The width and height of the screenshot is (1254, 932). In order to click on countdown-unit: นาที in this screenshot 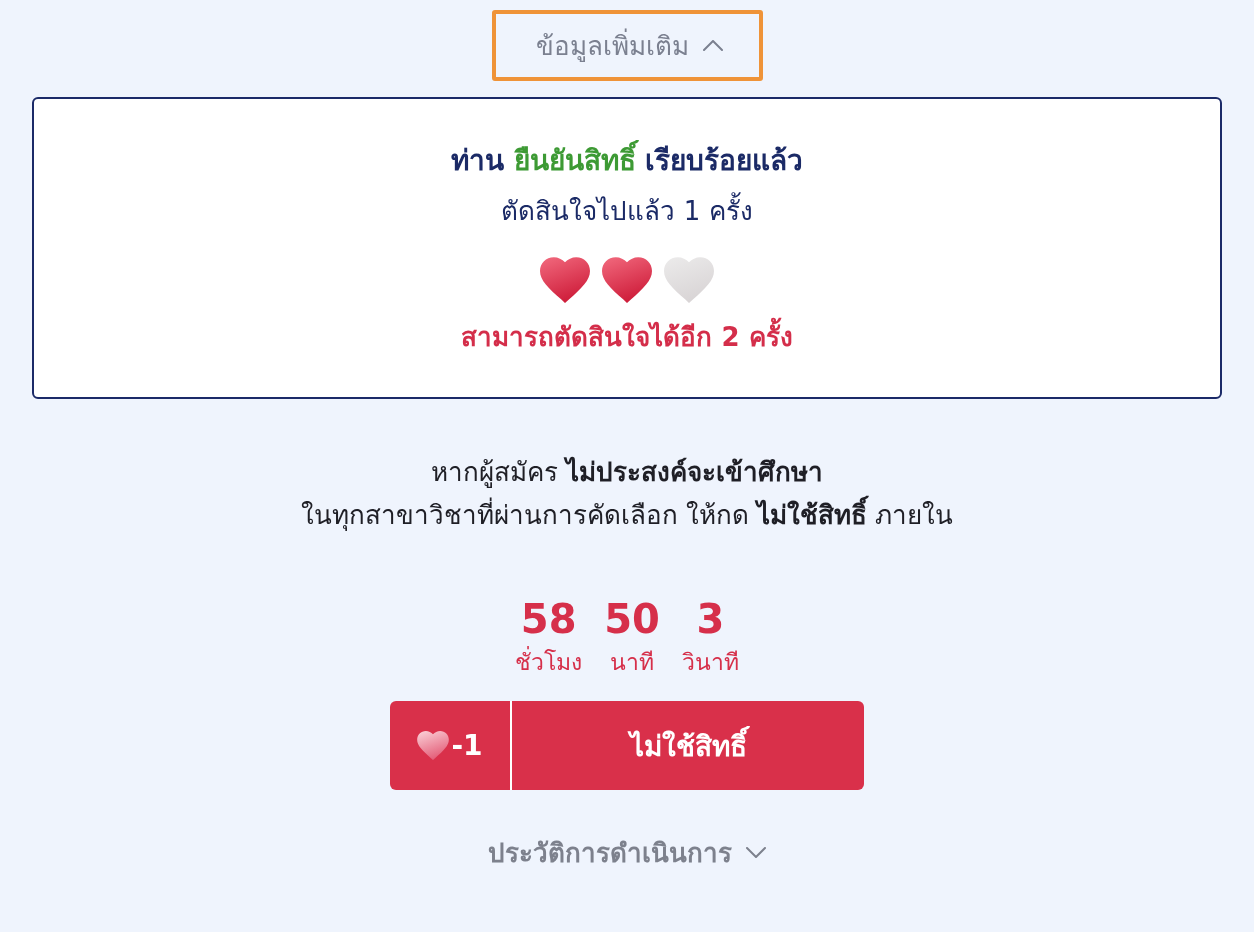, I will do `click(632, 662)`.